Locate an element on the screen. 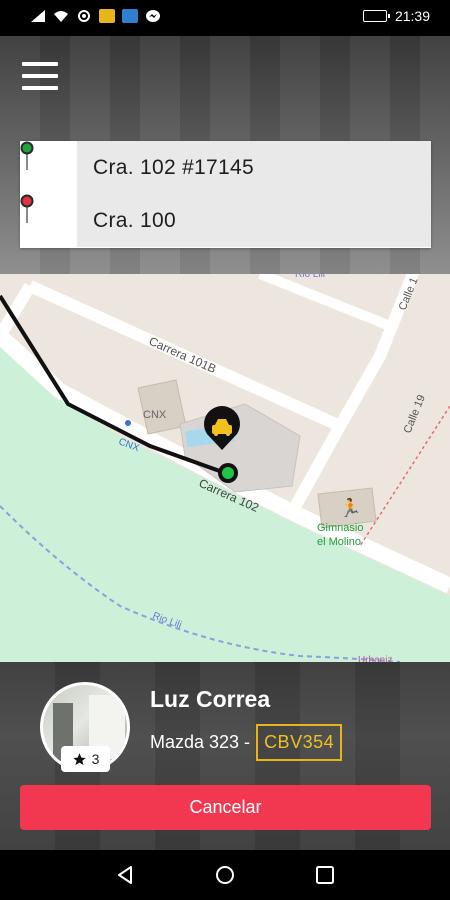 The image size is (450, 900). hamburger-menu-icon is located at coordinates (40, 64).